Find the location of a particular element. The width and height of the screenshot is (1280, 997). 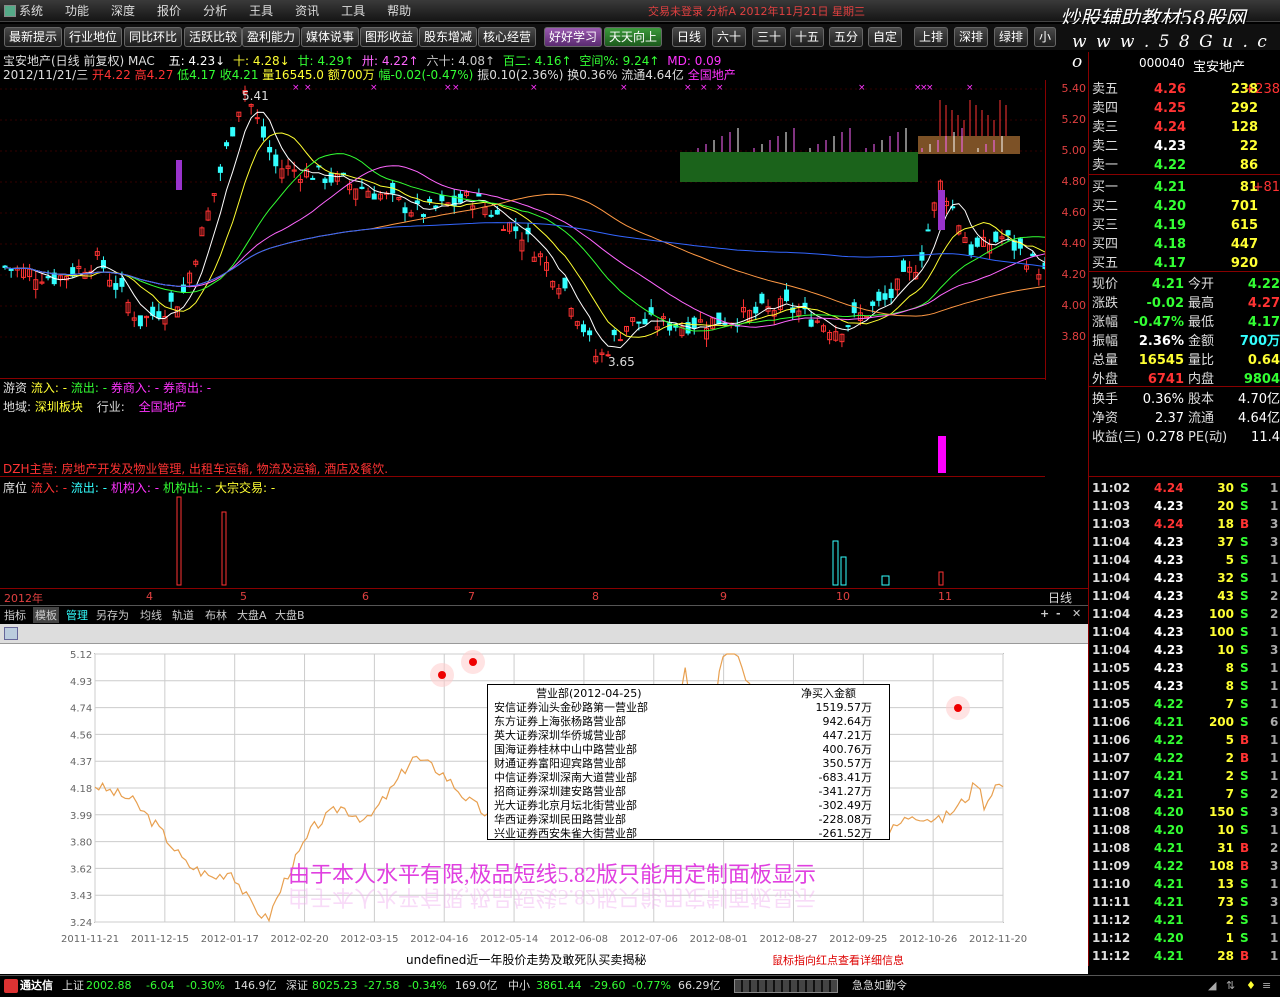

panel2-title: 游资 is located at coordinates (15, 388).